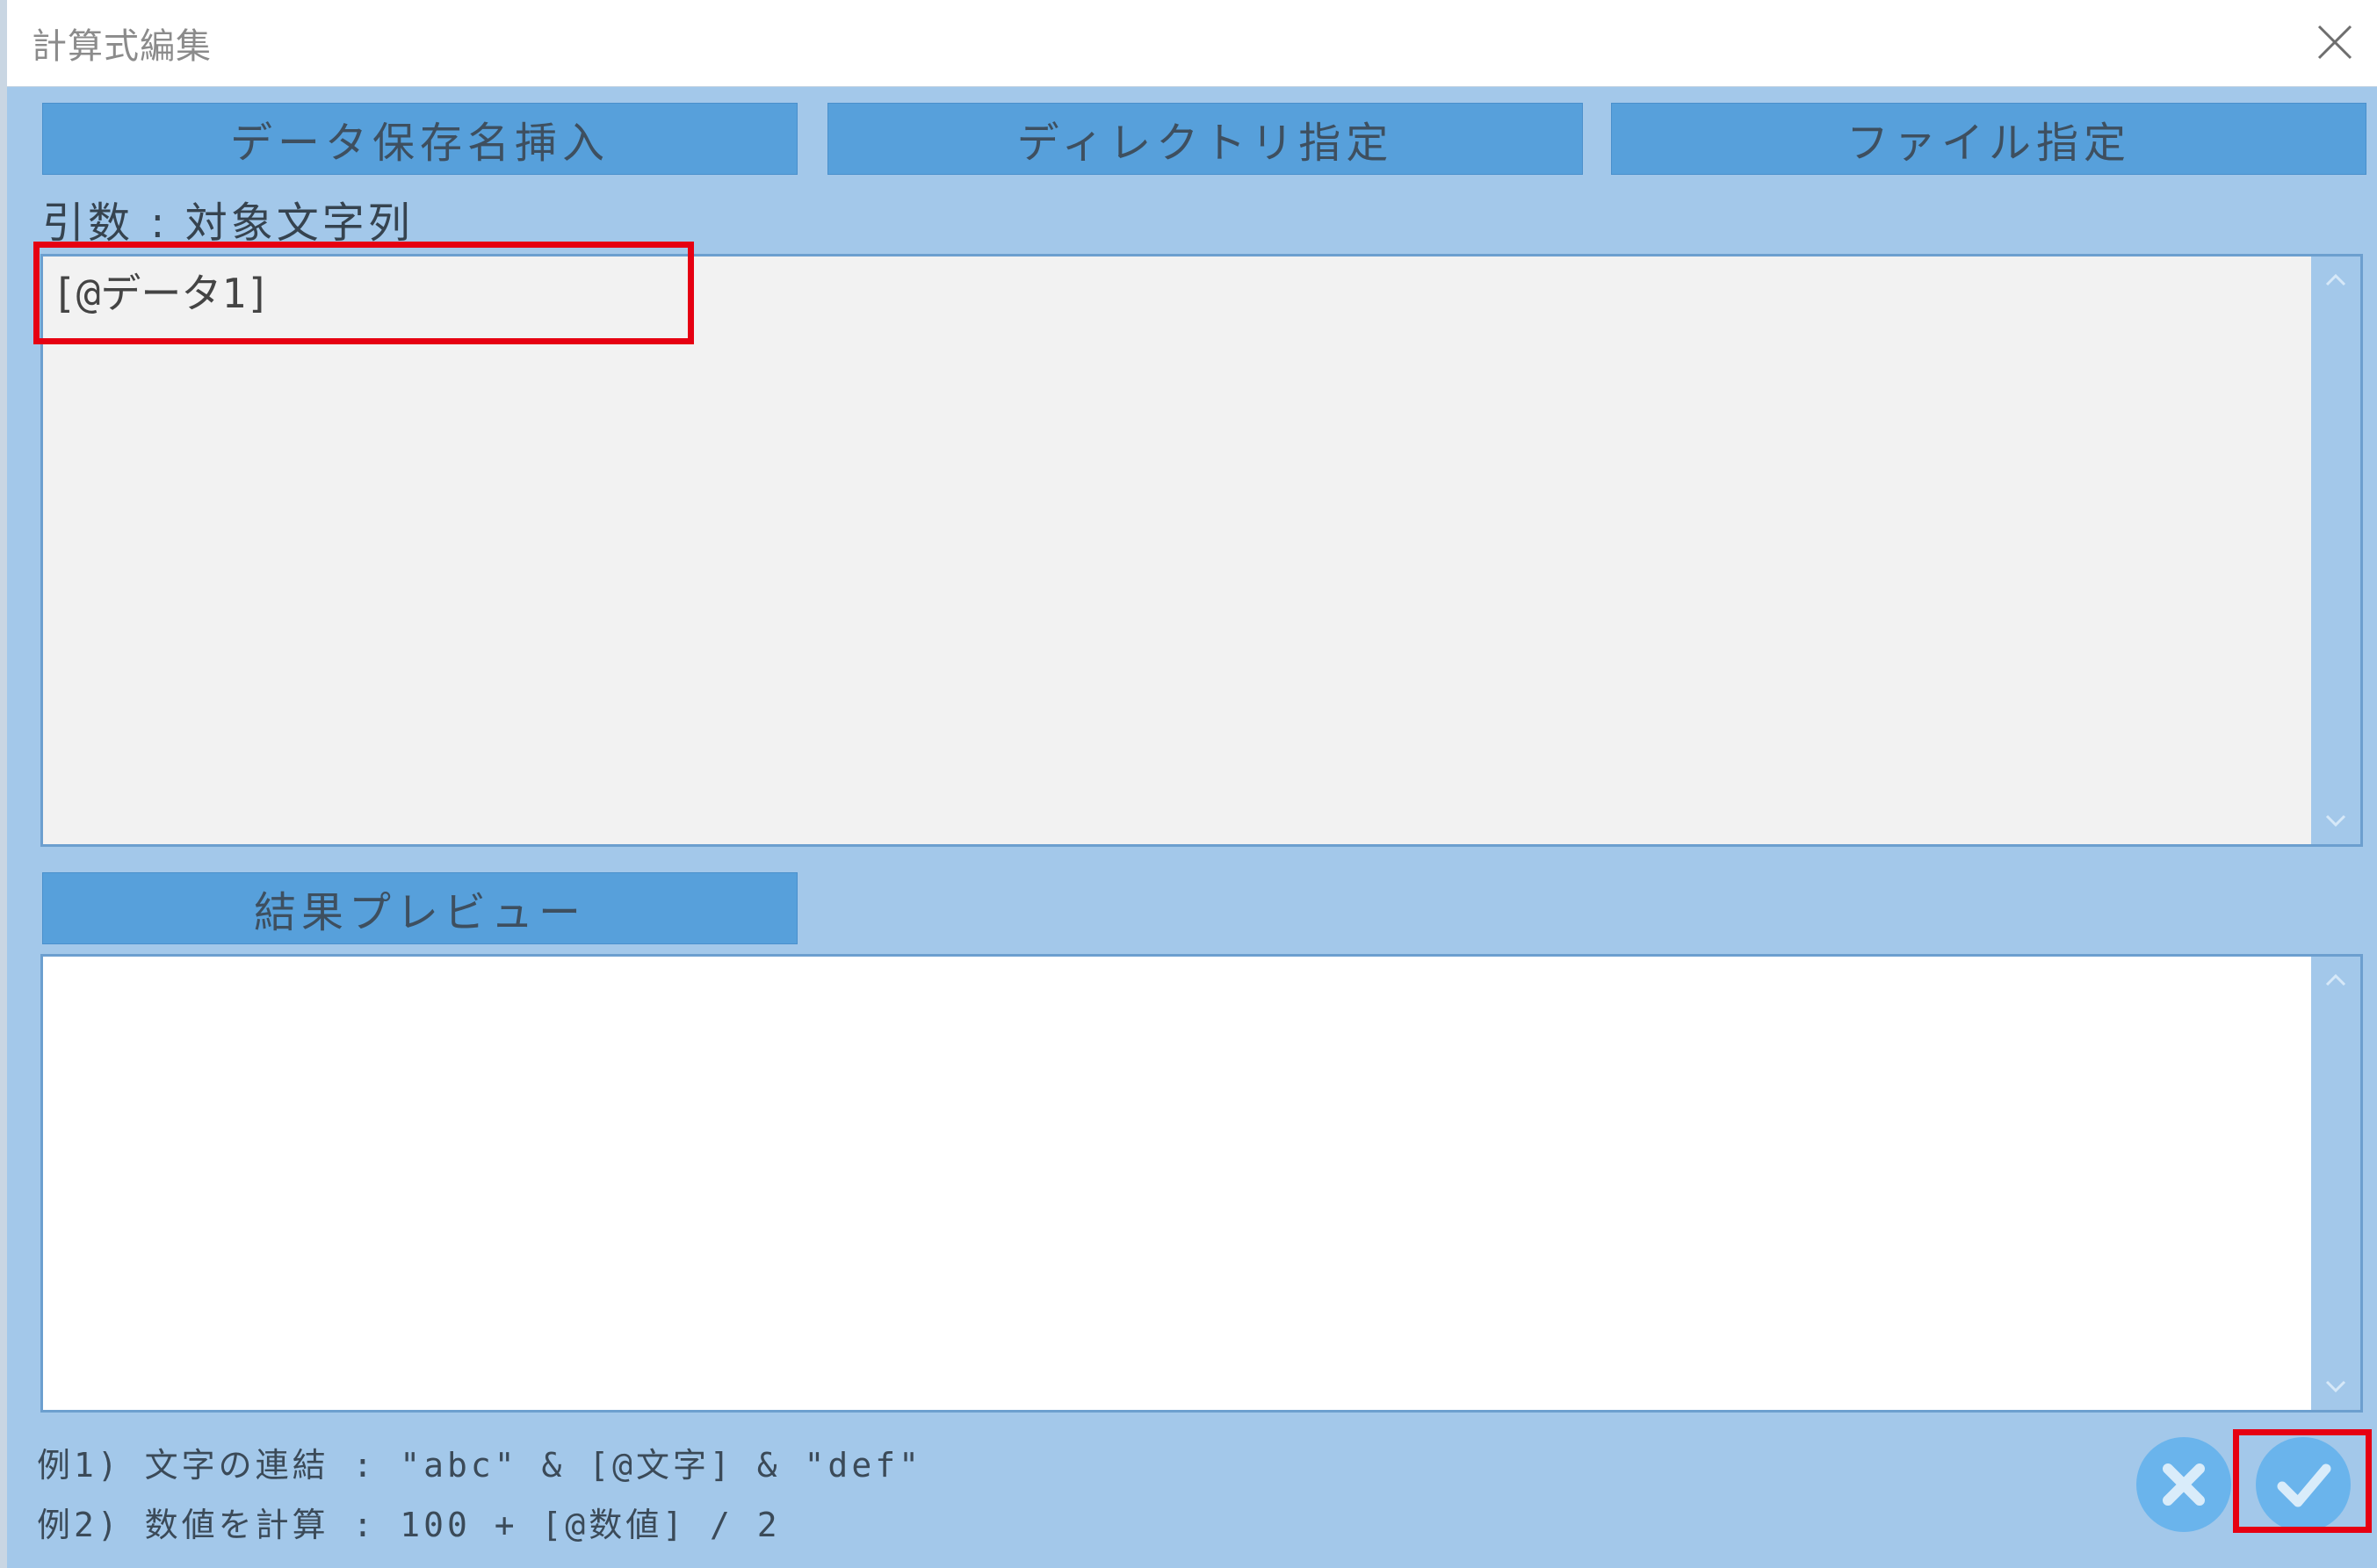 The height and width of the screenshot is (1568, 2377). Describe the element at coordinates (161, 294) in the screenshot. I see `formula-text: [@データ1]` at that location.